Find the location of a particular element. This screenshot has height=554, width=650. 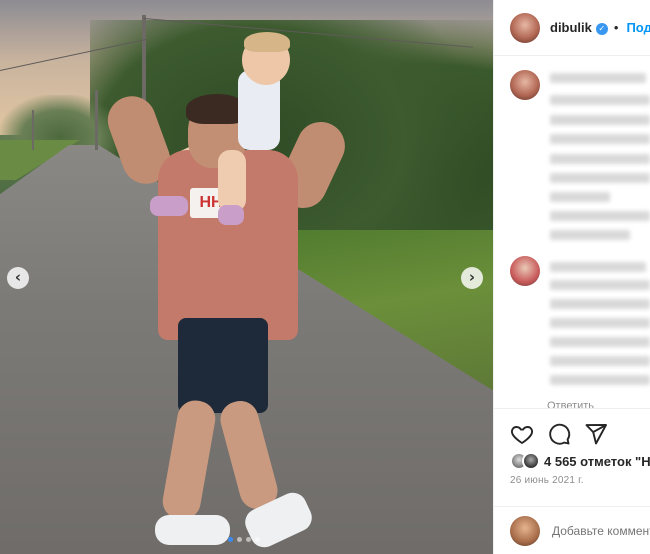

post-header: dibulik✓ • Подп is located at coordinates (572, 28).